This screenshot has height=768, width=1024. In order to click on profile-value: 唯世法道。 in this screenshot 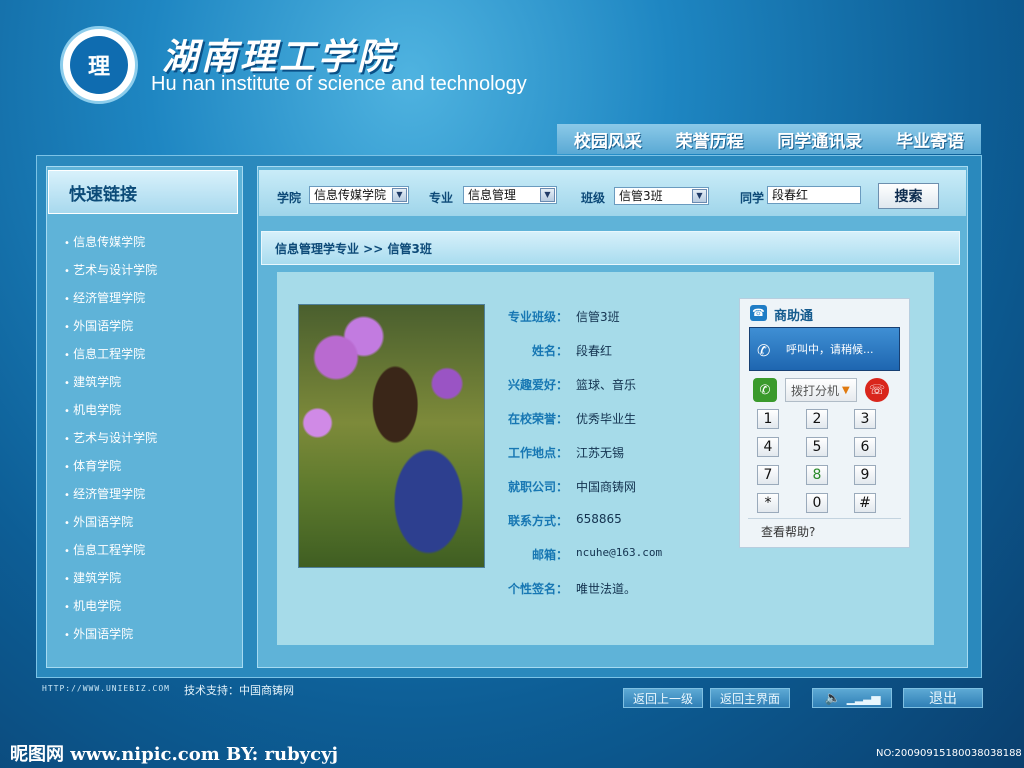, I will do `click(606, 589)`.